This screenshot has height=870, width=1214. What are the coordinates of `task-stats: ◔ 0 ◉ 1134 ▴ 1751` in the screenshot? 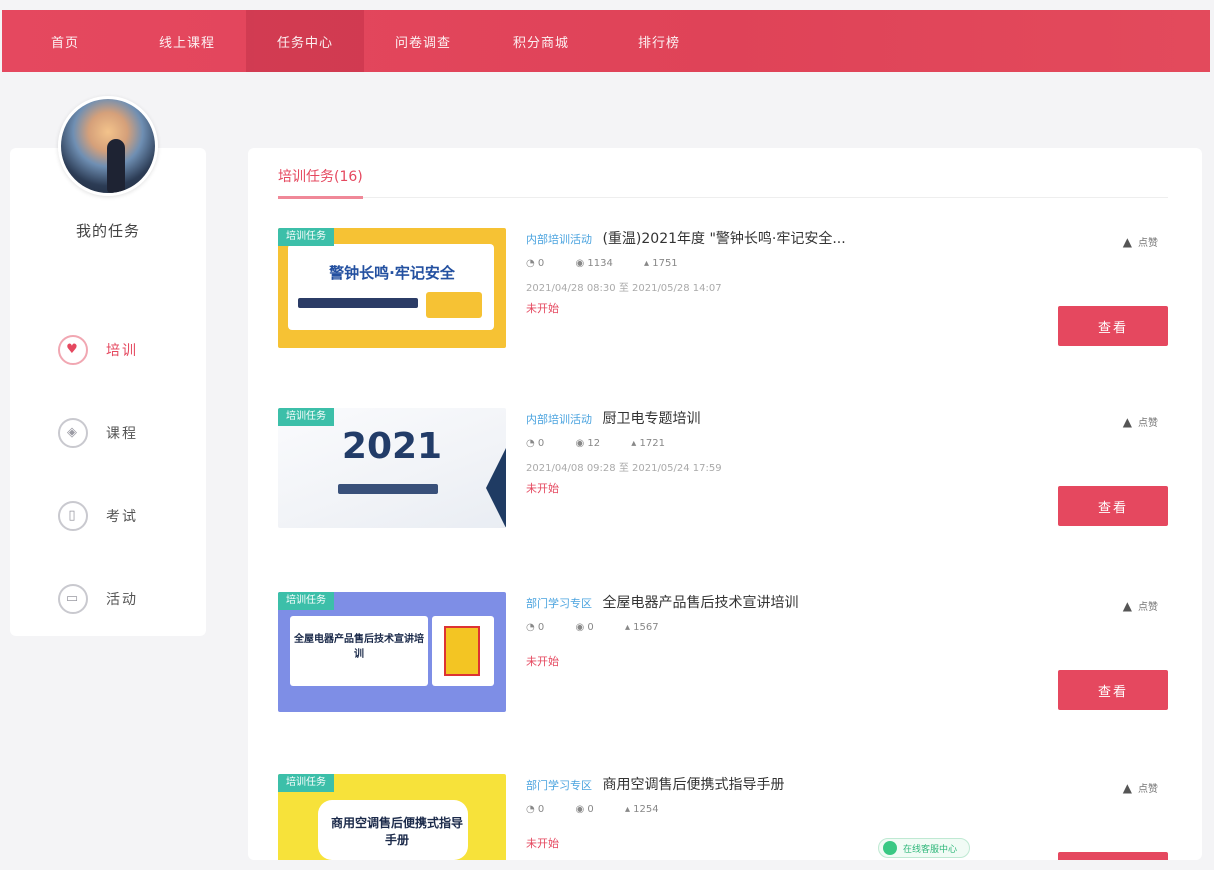 It's located at (786, 263).